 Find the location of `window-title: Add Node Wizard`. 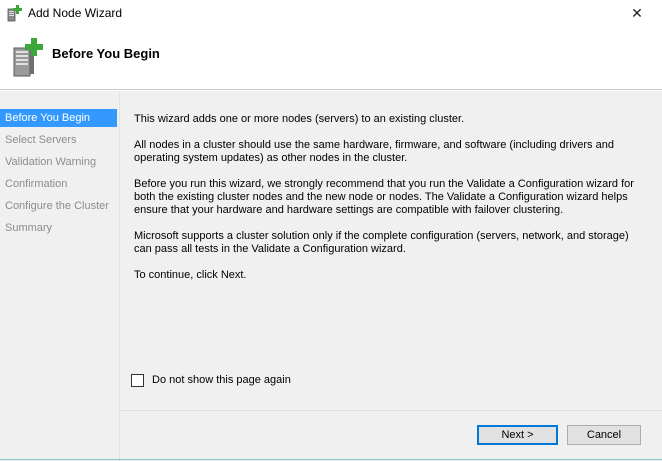

window-title: Add Node Wizard is located at coordinates (75, 13).